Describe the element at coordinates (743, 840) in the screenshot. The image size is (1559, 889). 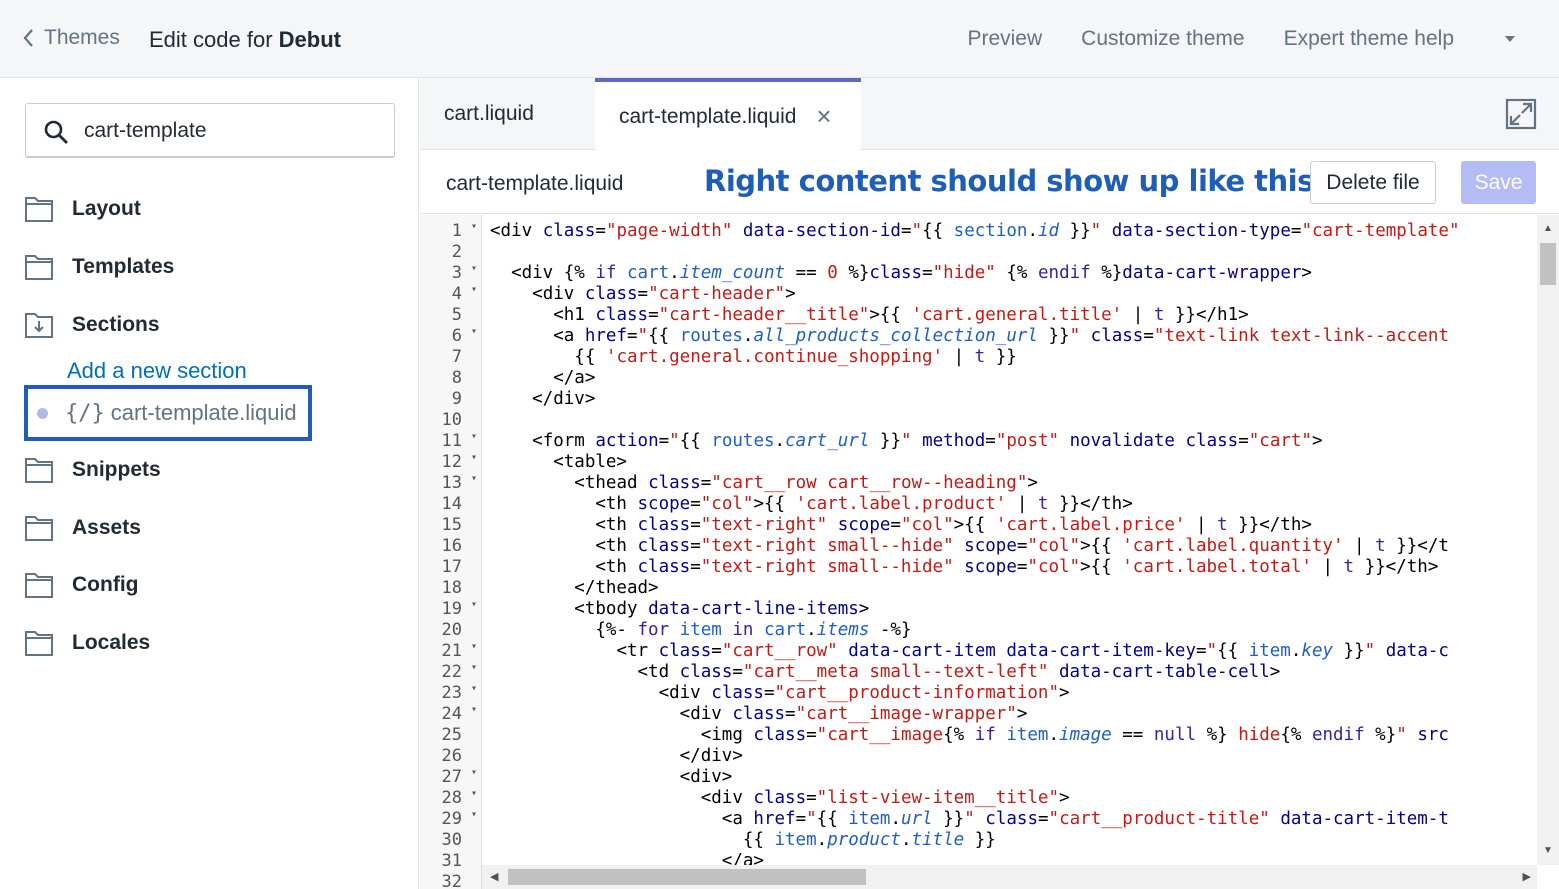
I see `code-line: {{ item.product.title }}` at that location.